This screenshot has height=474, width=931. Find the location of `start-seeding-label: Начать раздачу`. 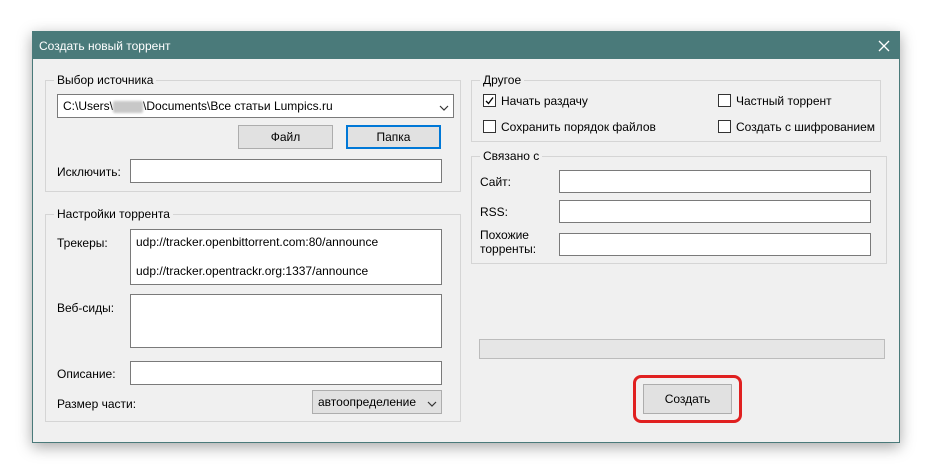

start-seeding-label: Начать раздачу is located at coordinates (544, 101).